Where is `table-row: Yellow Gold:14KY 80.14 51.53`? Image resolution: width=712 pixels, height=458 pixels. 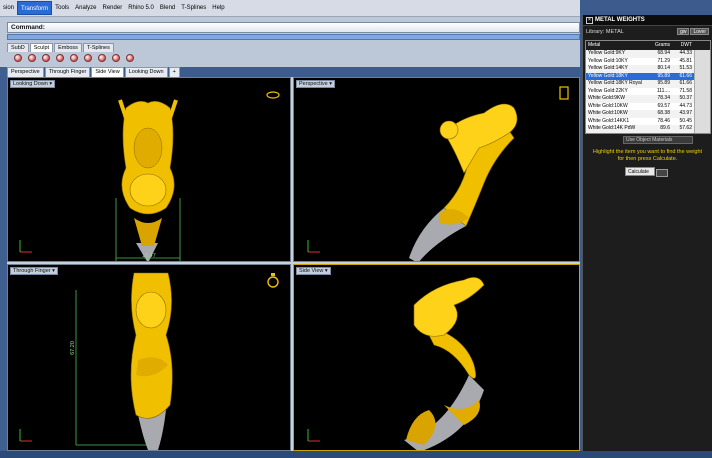 table-row: Yellow Gold:14KY 80.14 51.53 is located at coordinates (648, 69).